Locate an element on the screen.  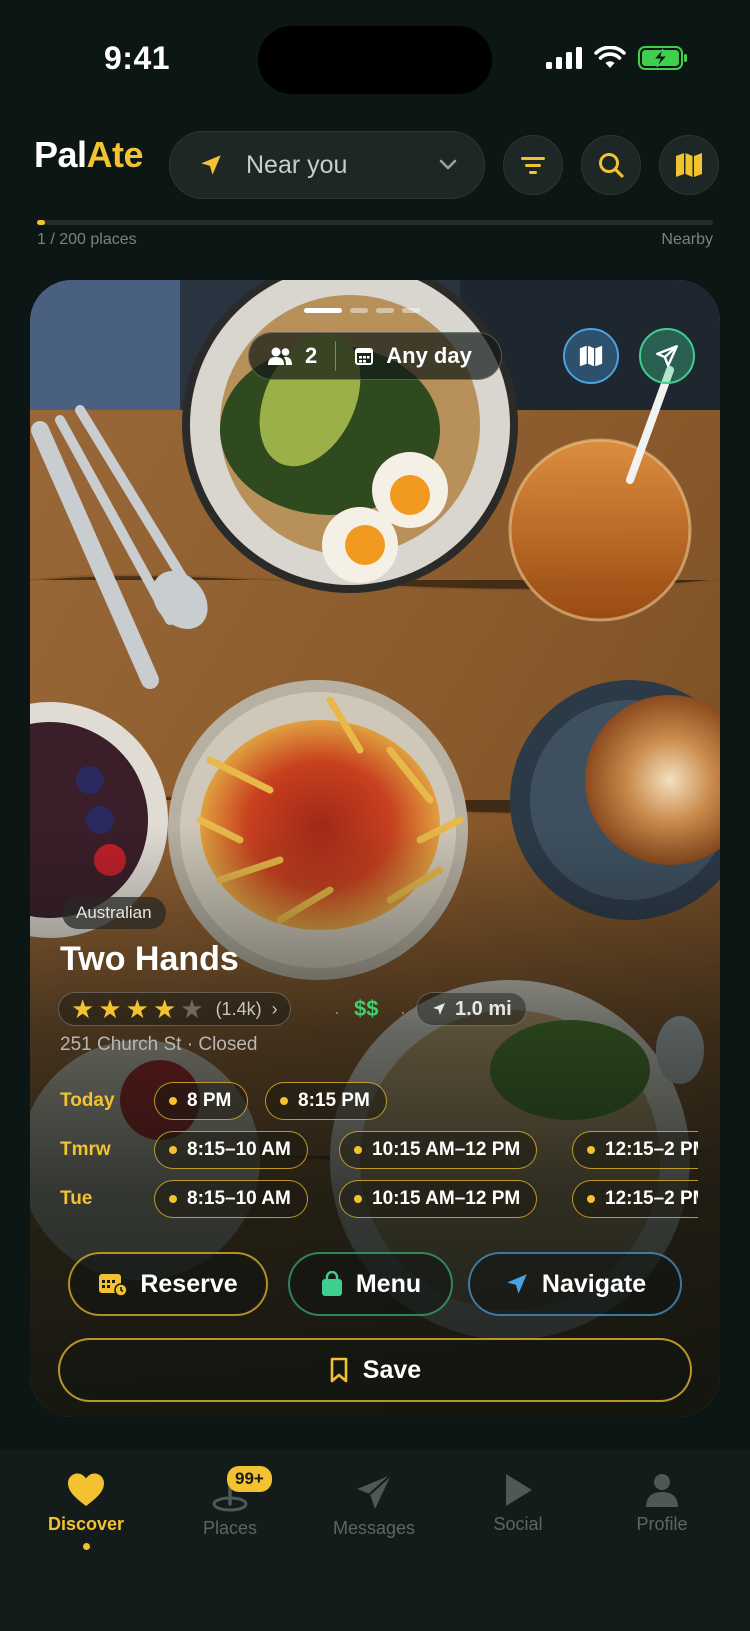
date-selection: Any day is located at coordinates (429, 355).